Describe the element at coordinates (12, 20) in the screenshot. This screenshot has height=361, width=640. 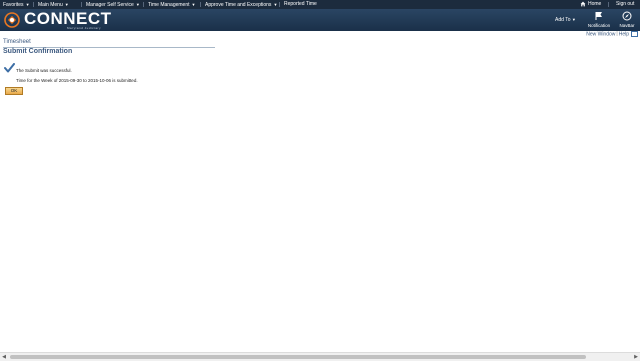
I see `logo-mark-icon` at that location.